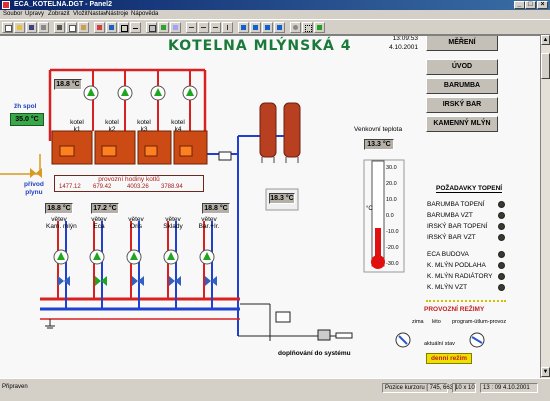 The height and width of the screenshot is (401, 550). What do you see at coordinates (462, 124) in the screenshot?
I see `nav-button-kamenny-mlyn: KAMENNÝ MLÝN` at bounding box center [462, 124].